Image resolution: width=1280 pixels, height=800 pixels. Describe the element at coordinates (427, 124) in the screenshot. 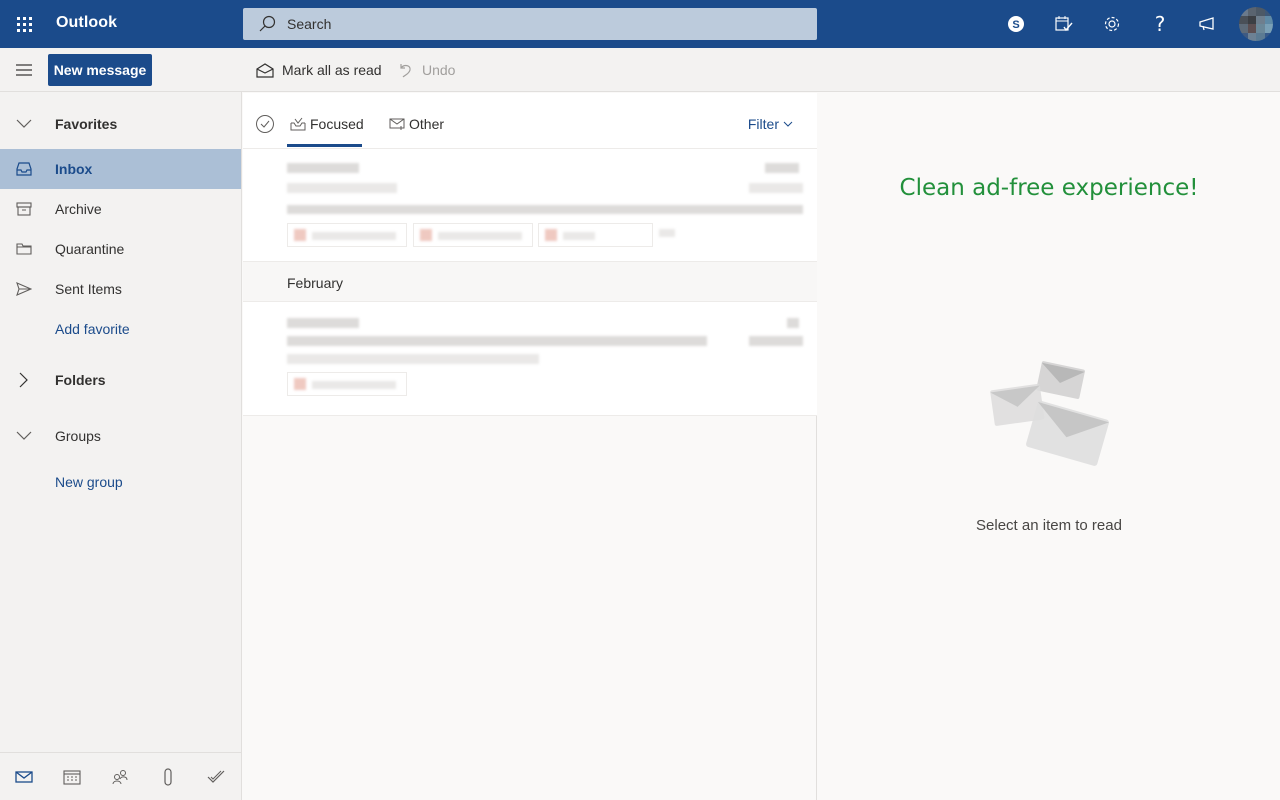

I see `tab-other-label: Other` at that location.